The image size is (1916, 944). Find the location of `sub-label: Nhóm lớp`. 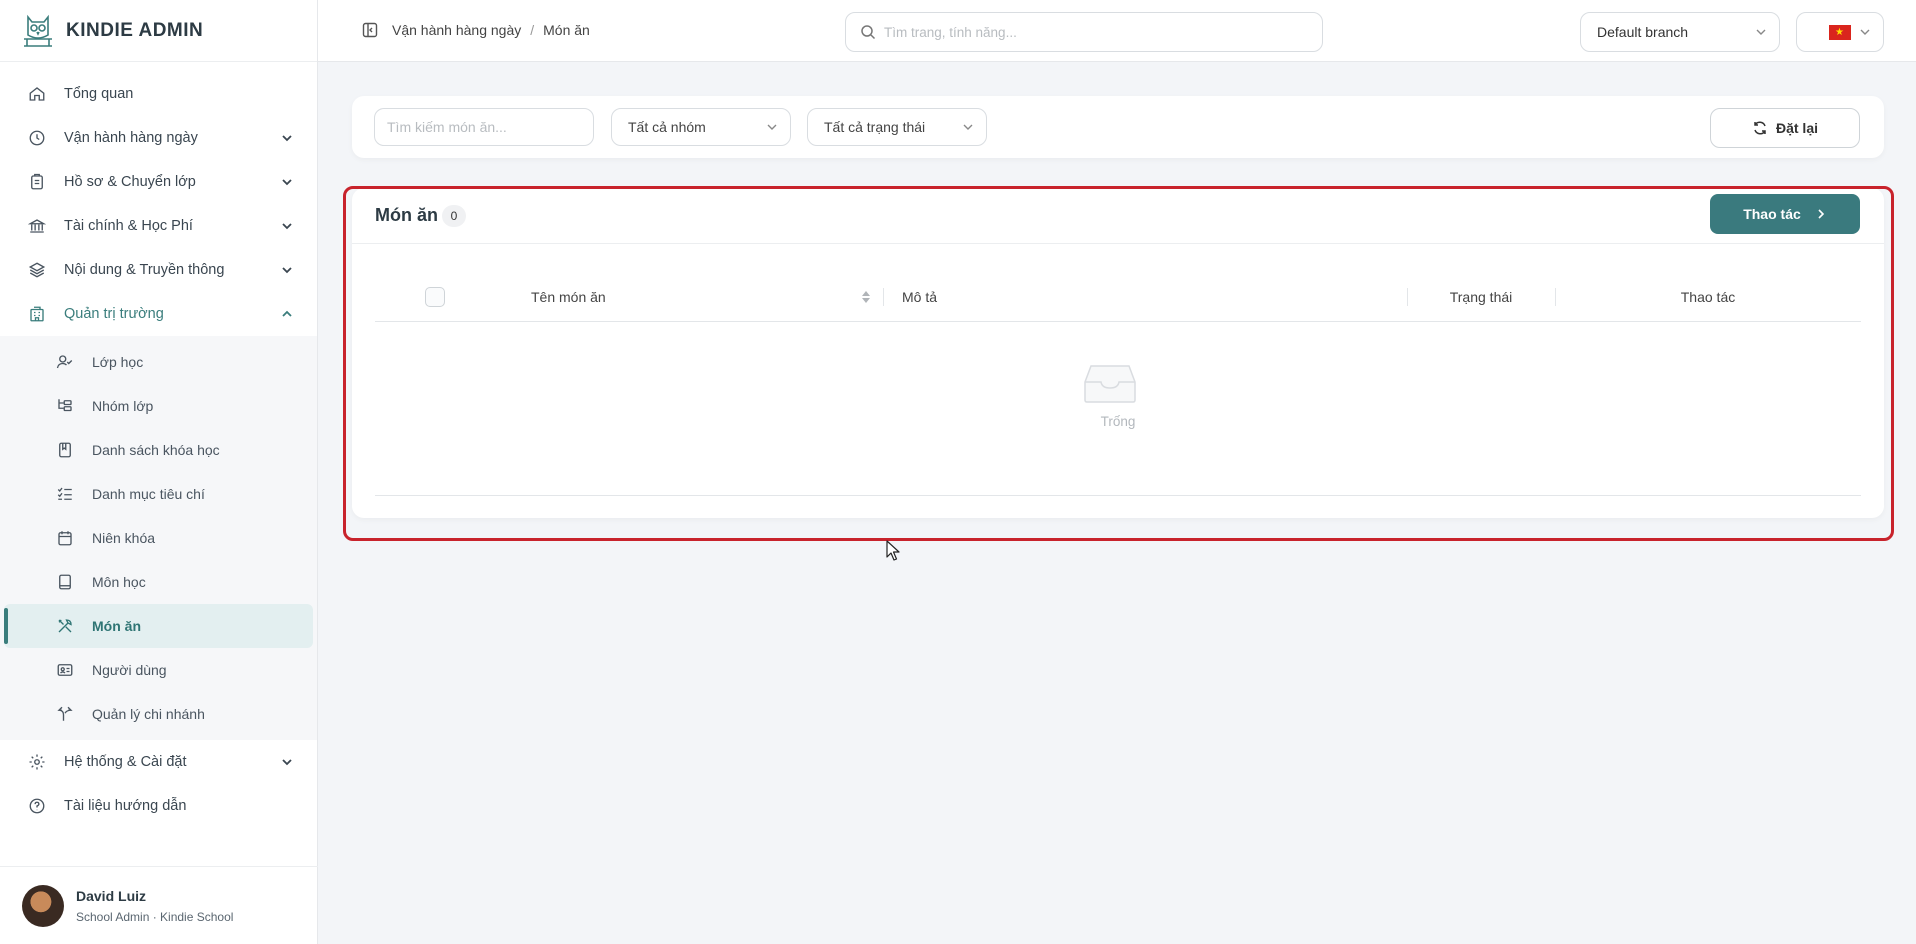

sub-label: Nhóm lớp is located at coordinates (123, 406).